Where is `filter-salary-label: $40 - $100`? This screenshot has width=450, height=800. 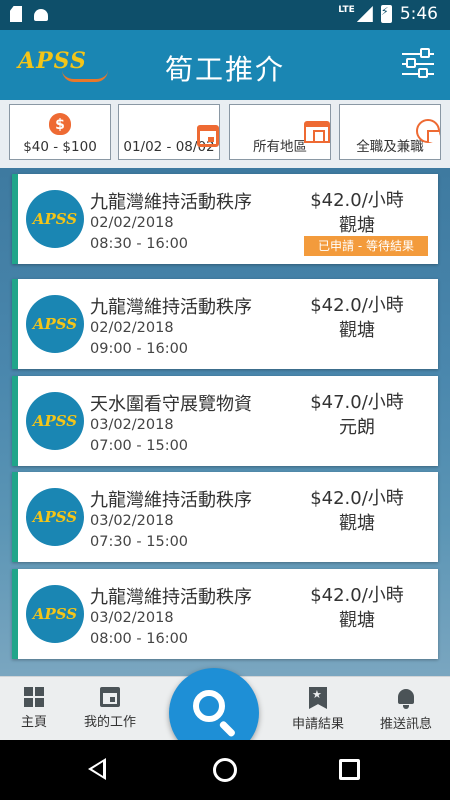
filter-salary-label: $40 - $100 is located at coordinates (60, 147).